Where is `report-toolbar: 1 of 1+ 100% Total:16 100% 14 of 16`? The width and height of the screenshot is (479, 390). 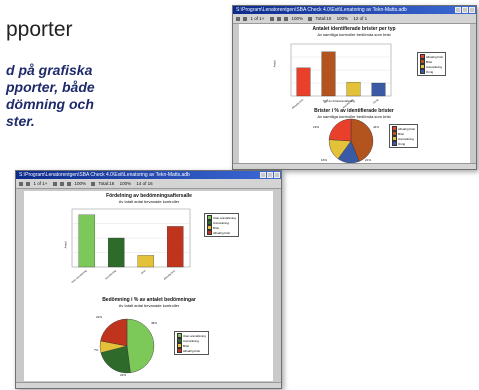
report-toolbar: 1 of 1+ 100% Total:16 100% 14 of 16 is located at coordinates (148, 184).